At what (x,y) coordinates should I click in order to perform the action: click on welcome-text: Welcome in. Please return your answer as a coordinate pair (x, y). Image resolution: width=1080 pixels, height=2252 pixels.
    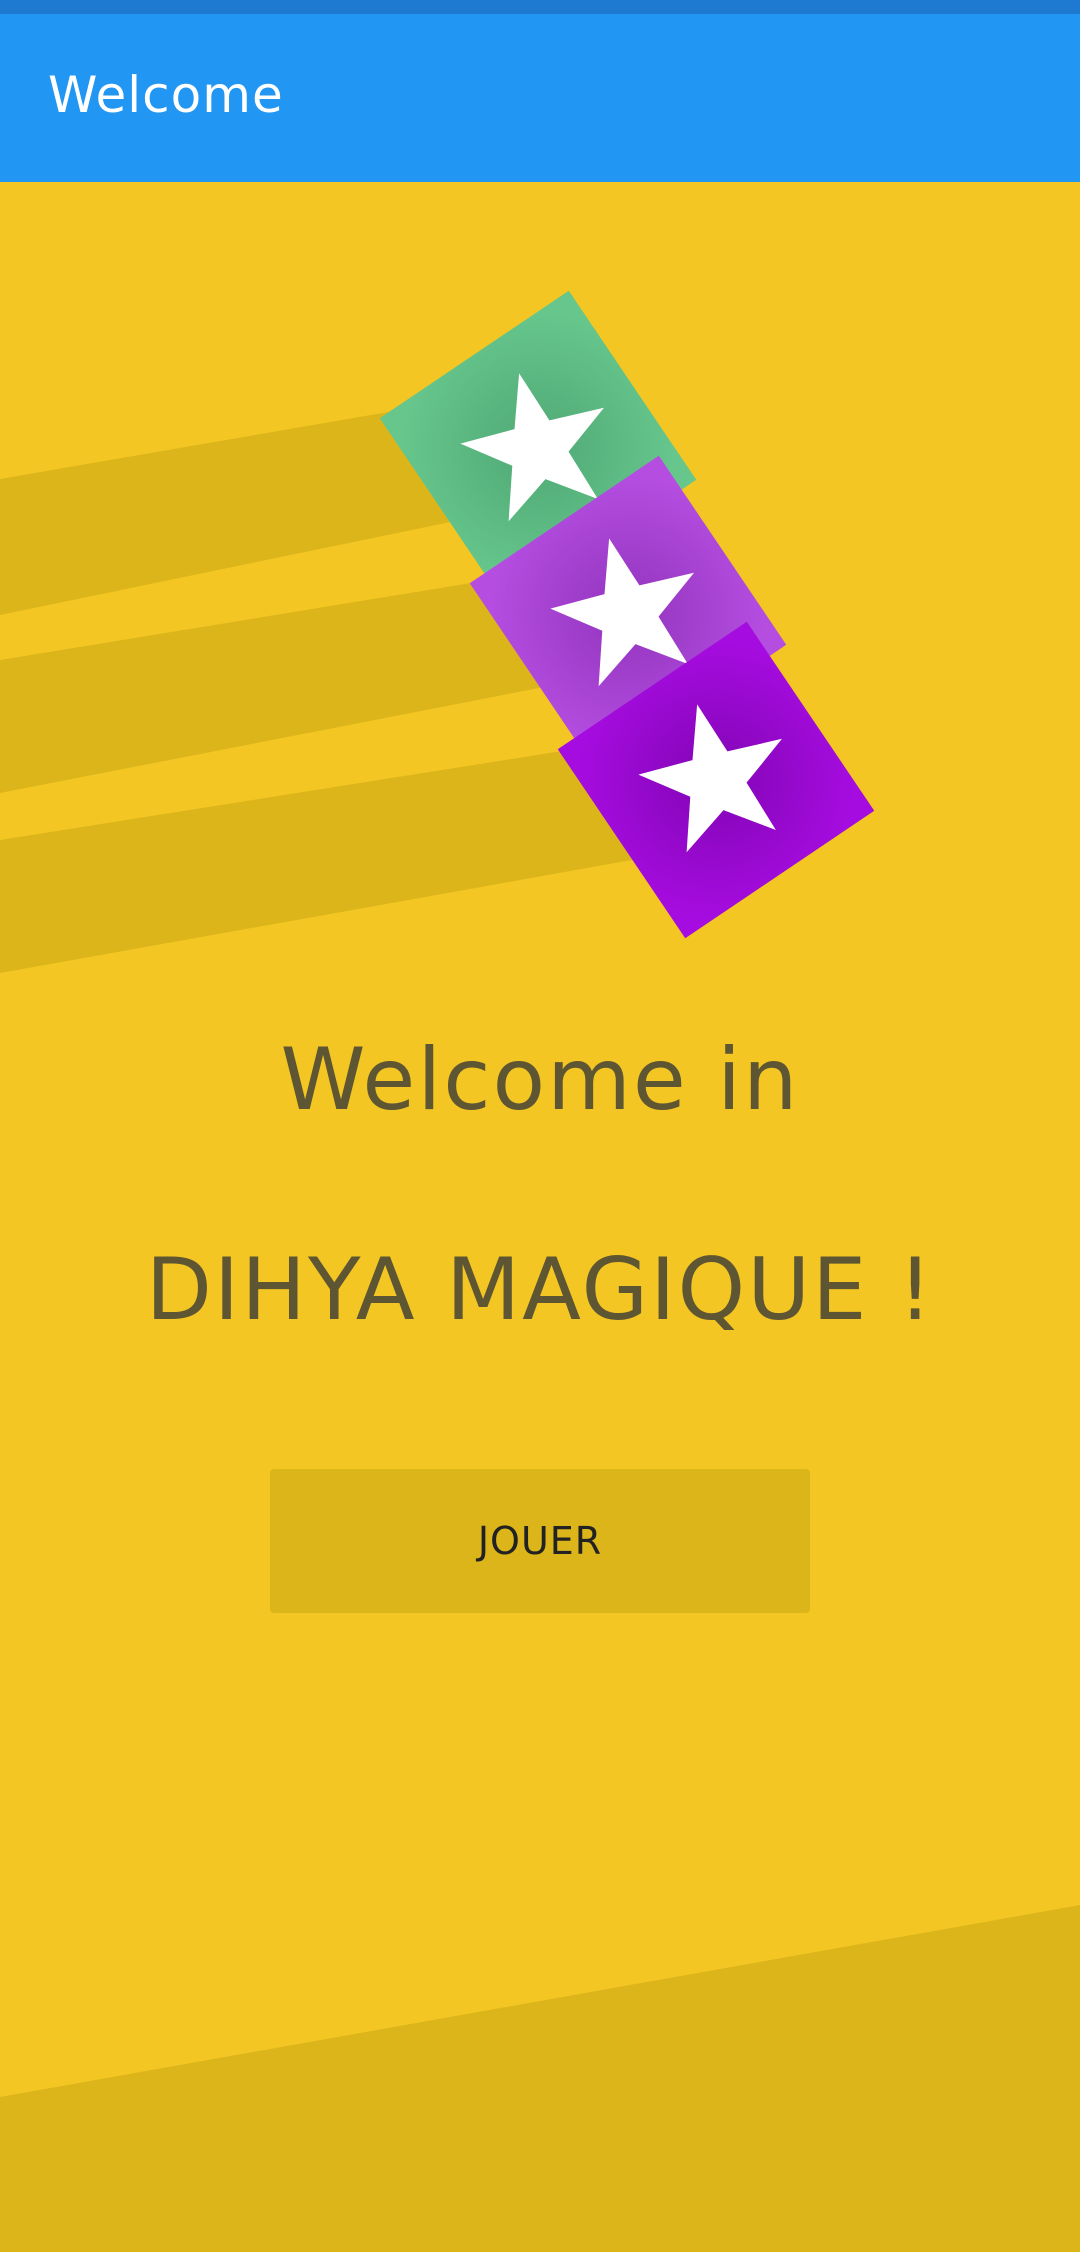
    Looking at the image, I should click on (540, 1080).